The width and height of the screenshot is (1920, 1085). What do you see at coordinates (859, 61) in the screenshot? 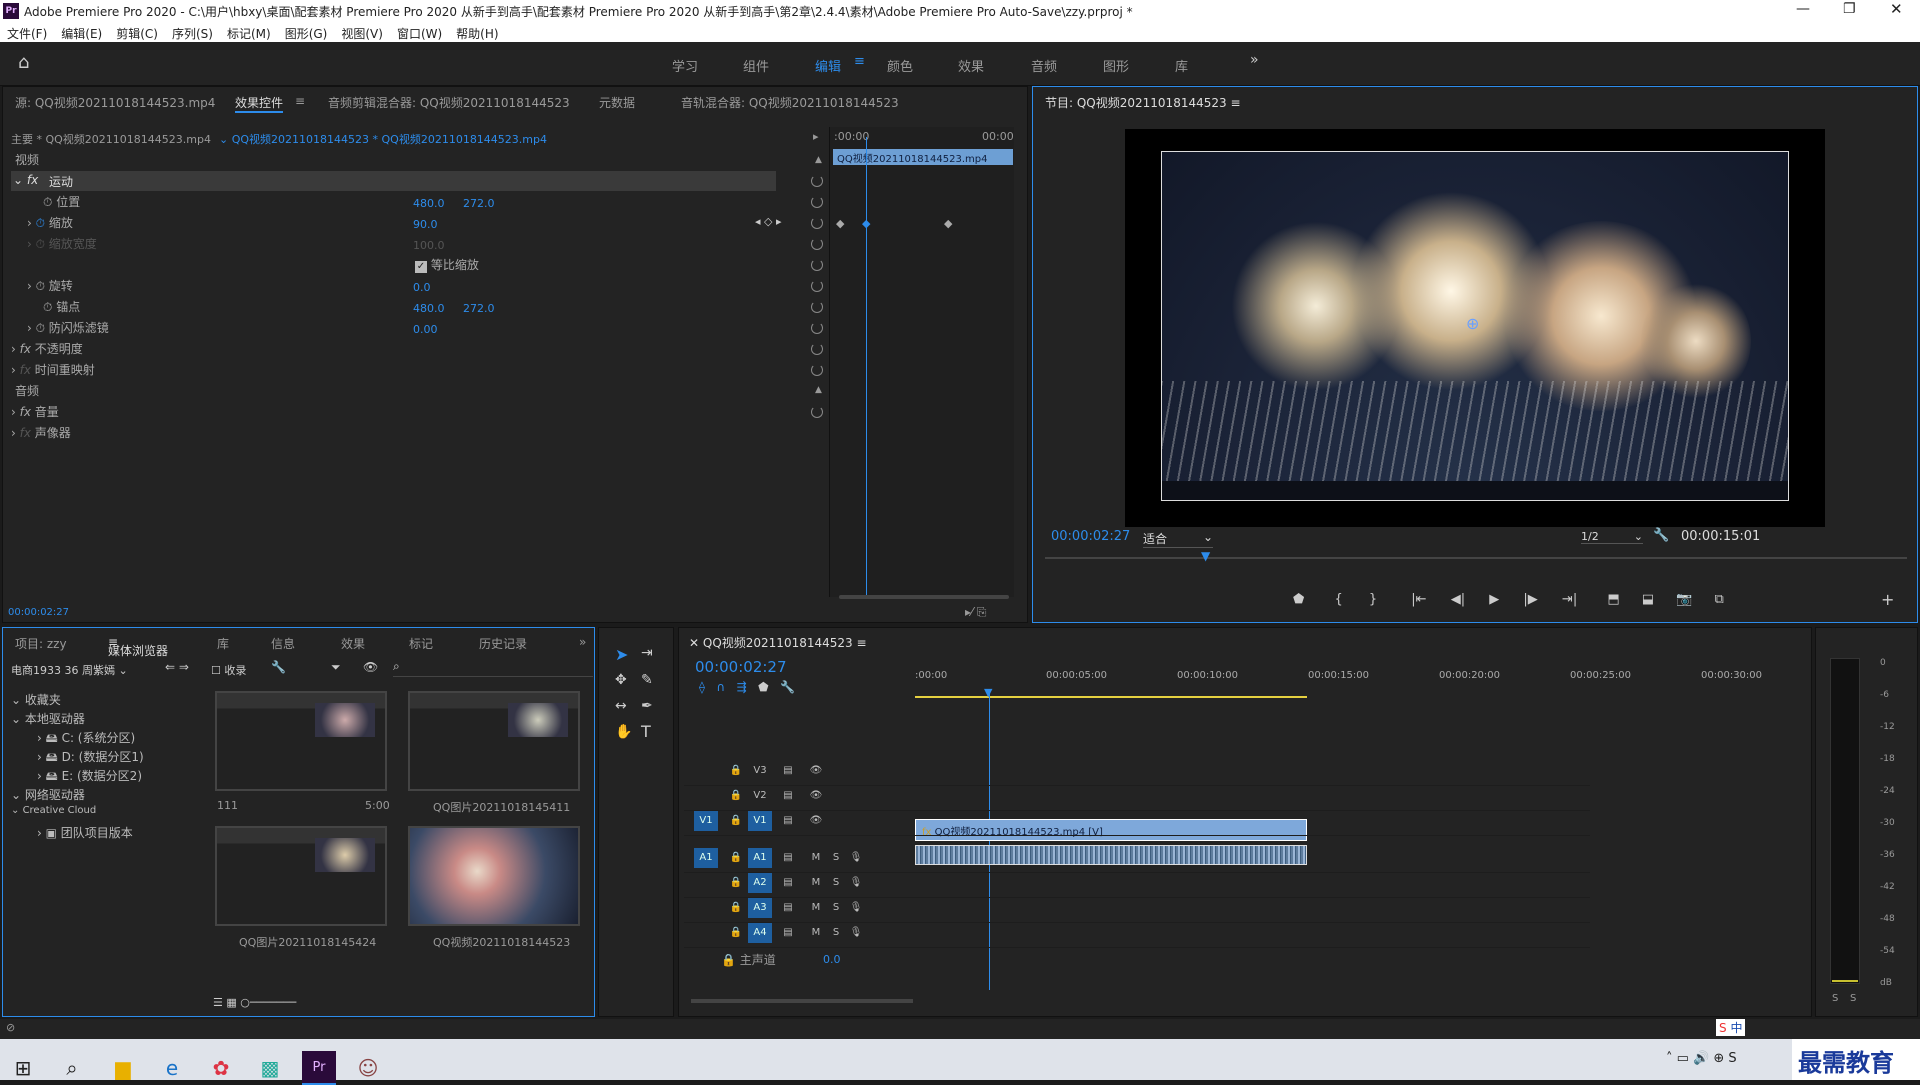
I see `workspace-menu-icon: ≡` at bounding box center [859, 61].